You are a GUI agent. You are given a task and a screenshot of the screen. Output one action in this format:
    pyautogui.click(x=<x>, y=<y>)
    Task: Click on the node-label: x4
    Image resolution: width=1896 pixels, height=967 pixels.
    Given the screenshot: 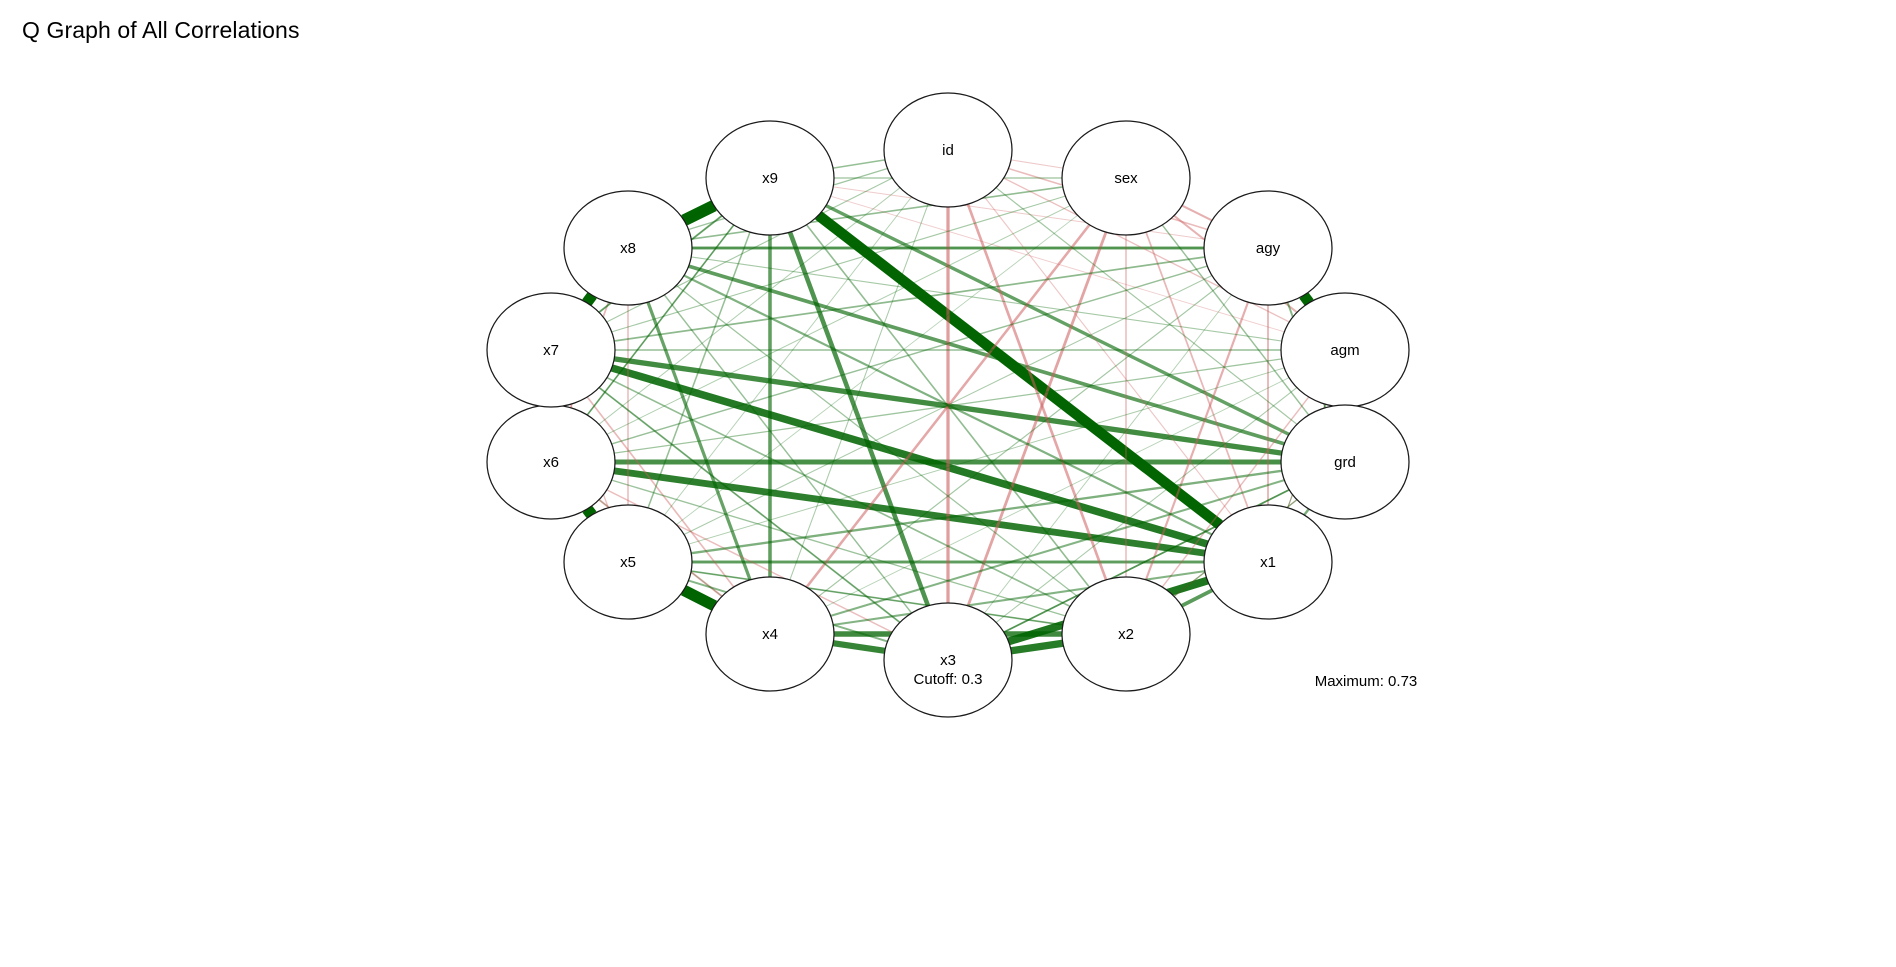 What is the action you would take?
    pyautogui.click(x=770, y=634)
    